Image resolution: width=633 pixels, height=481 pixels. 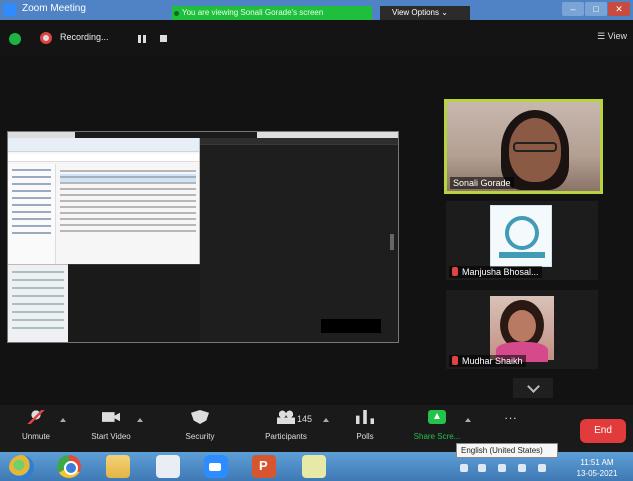 I want to click on avatar-face, so click(x=522, y=326).